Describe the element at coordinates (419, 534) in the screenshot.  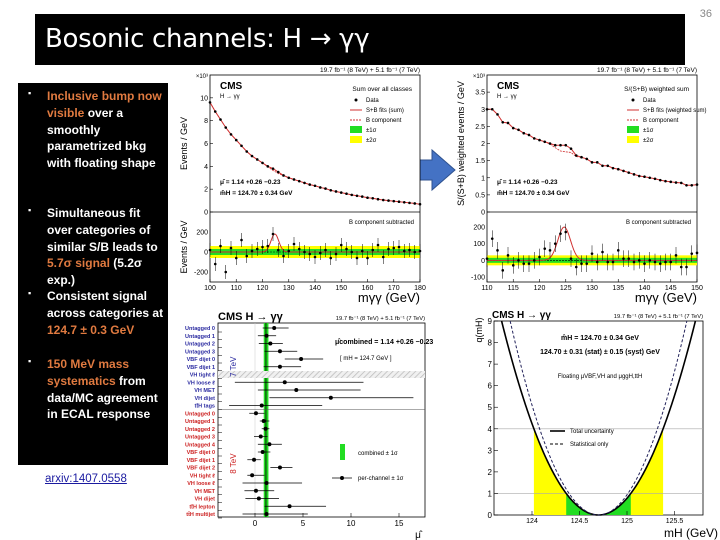
I see `x-axis-label: μ̂` at that location.